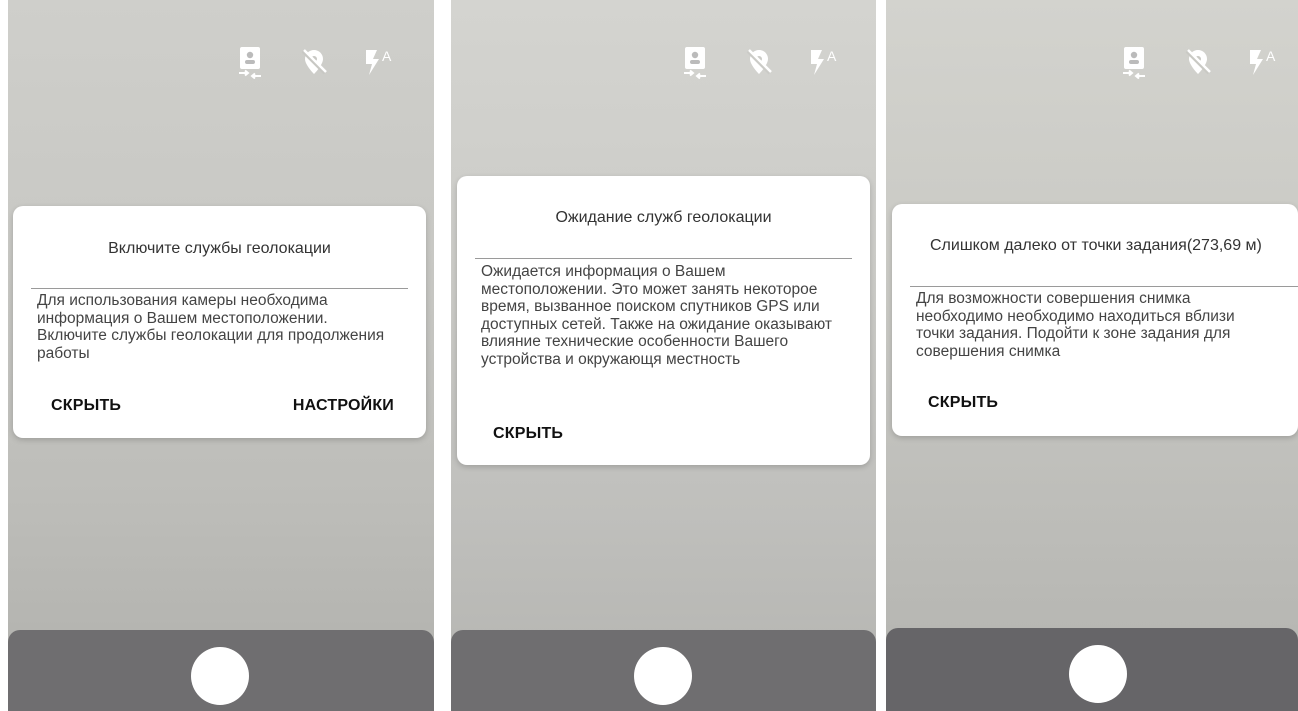 The width and height of the screenshot is (1298, 711). Describe the element at coordinates (343, 406) in the screenshot. I see `settings-button: НАСТРОЙКИ` at that location.